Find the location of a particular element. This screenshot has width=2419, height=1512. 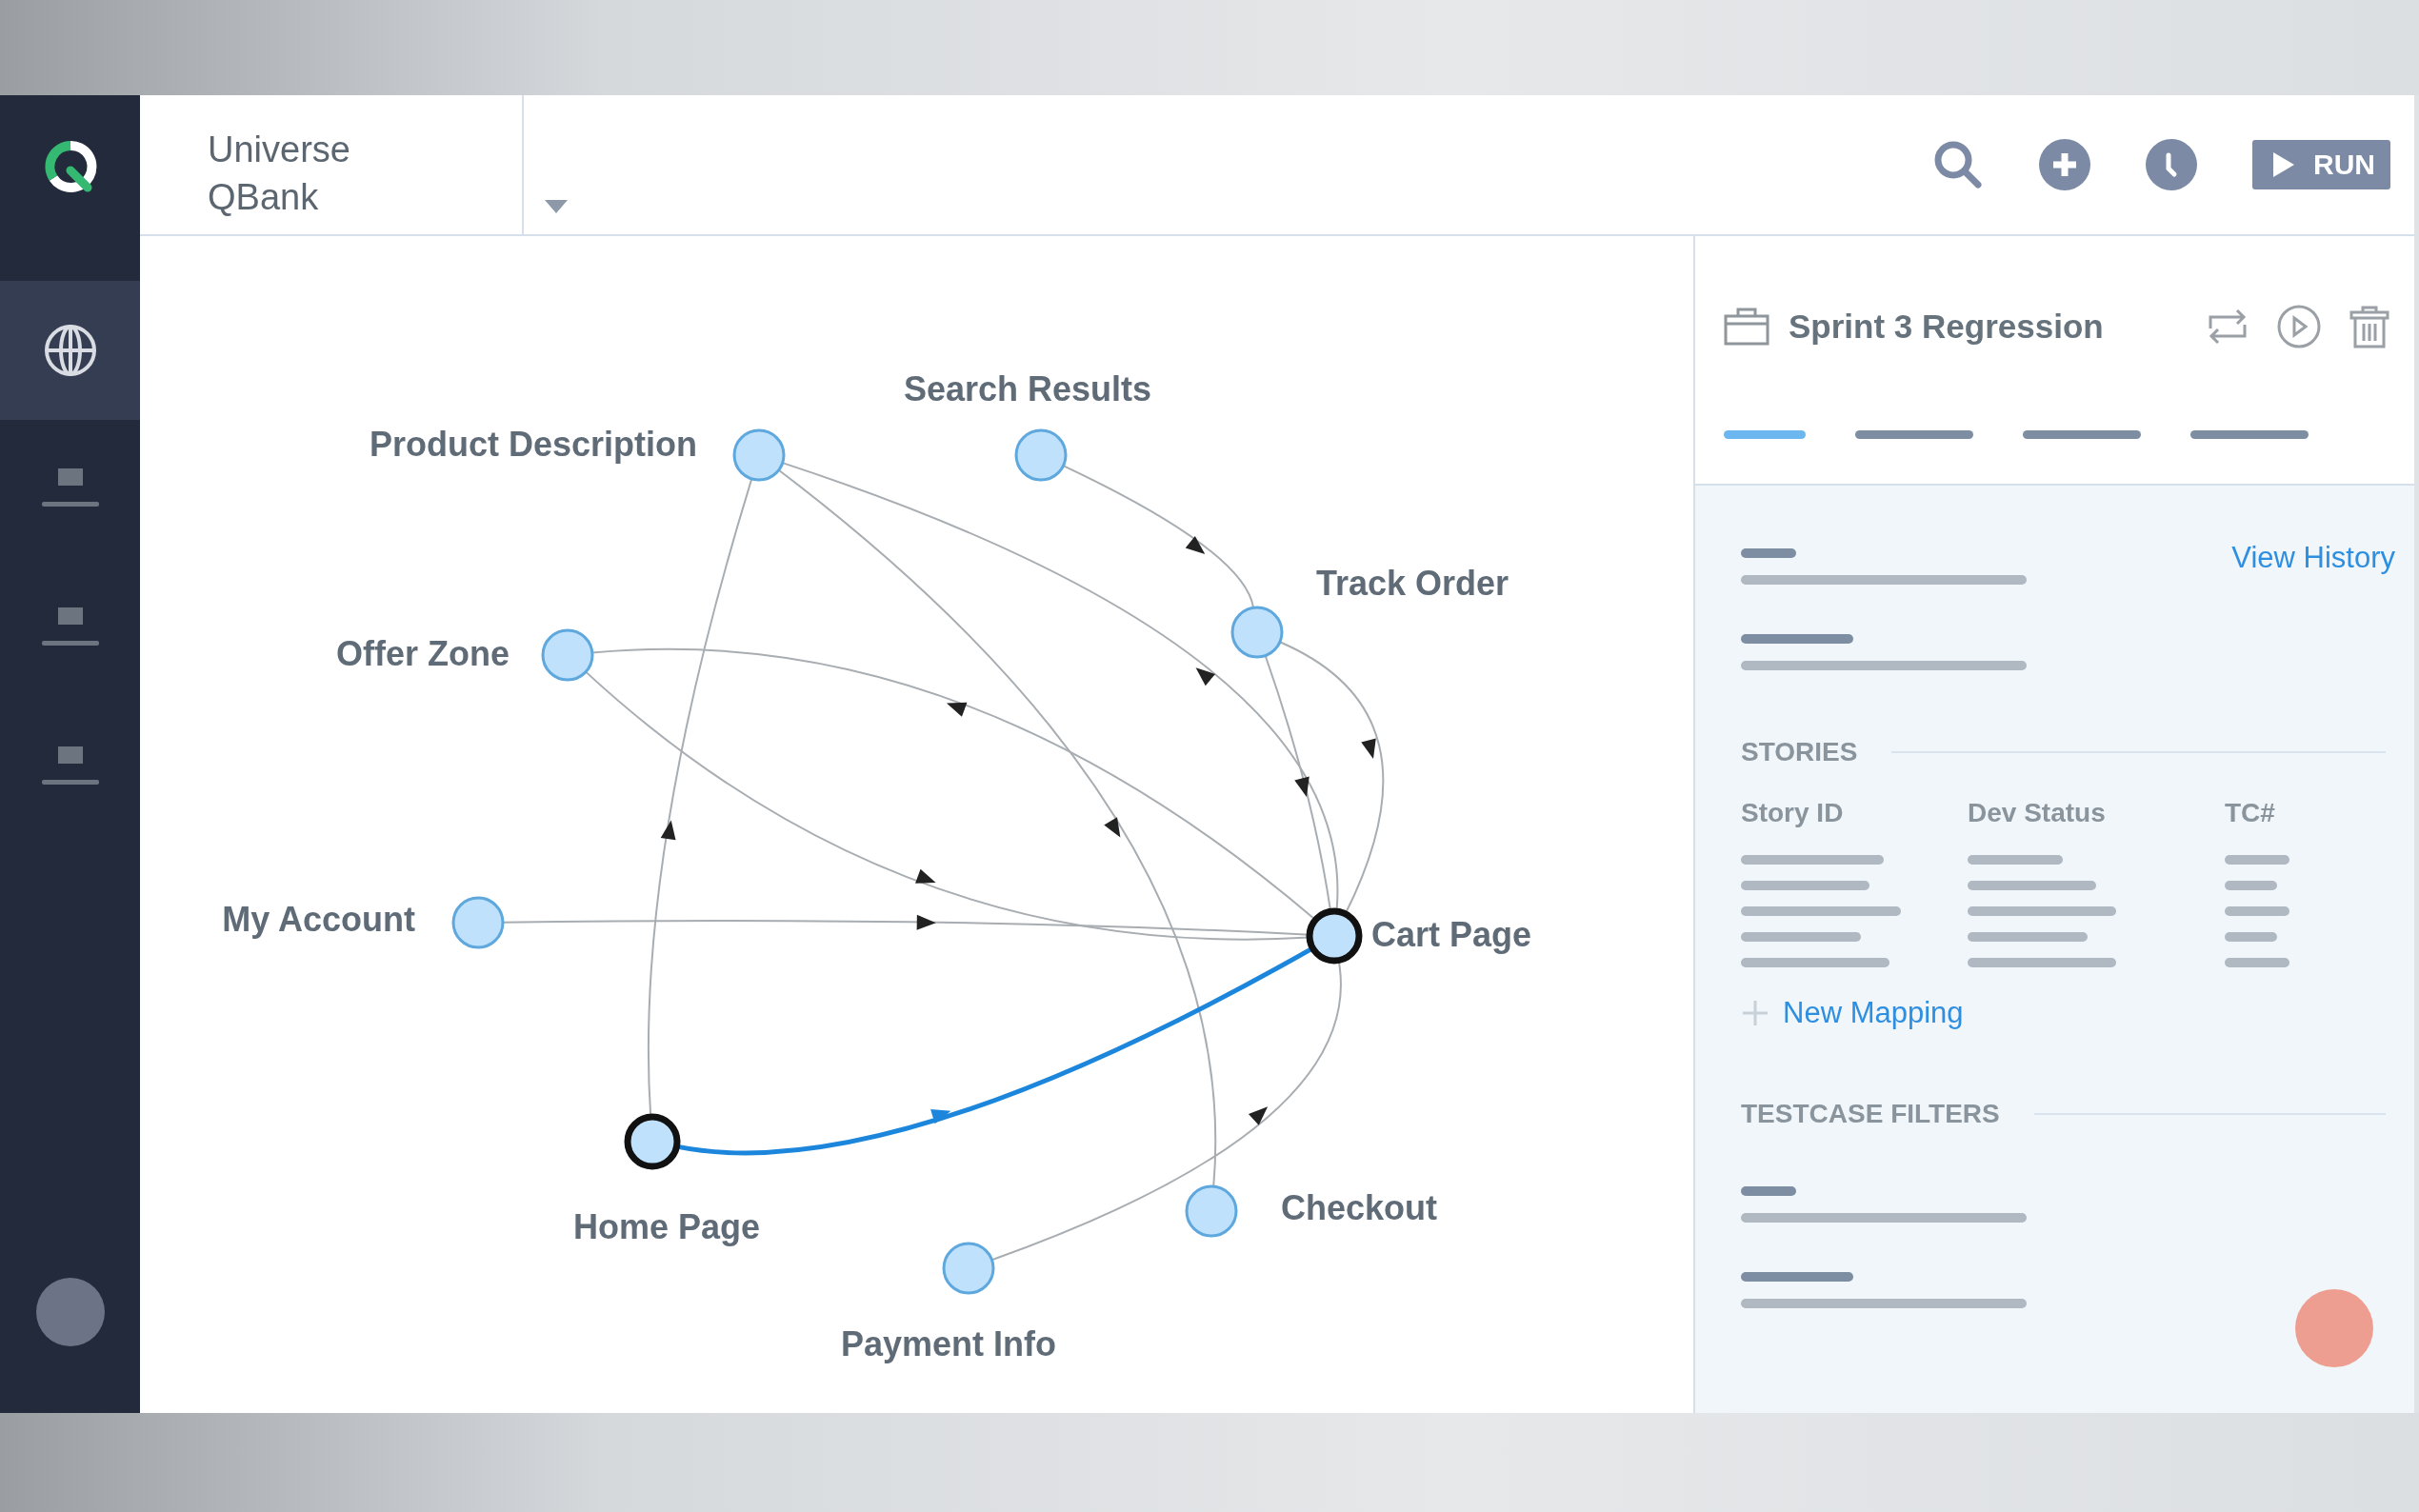

column-header: TC# is located at coordinates (2250, 813).